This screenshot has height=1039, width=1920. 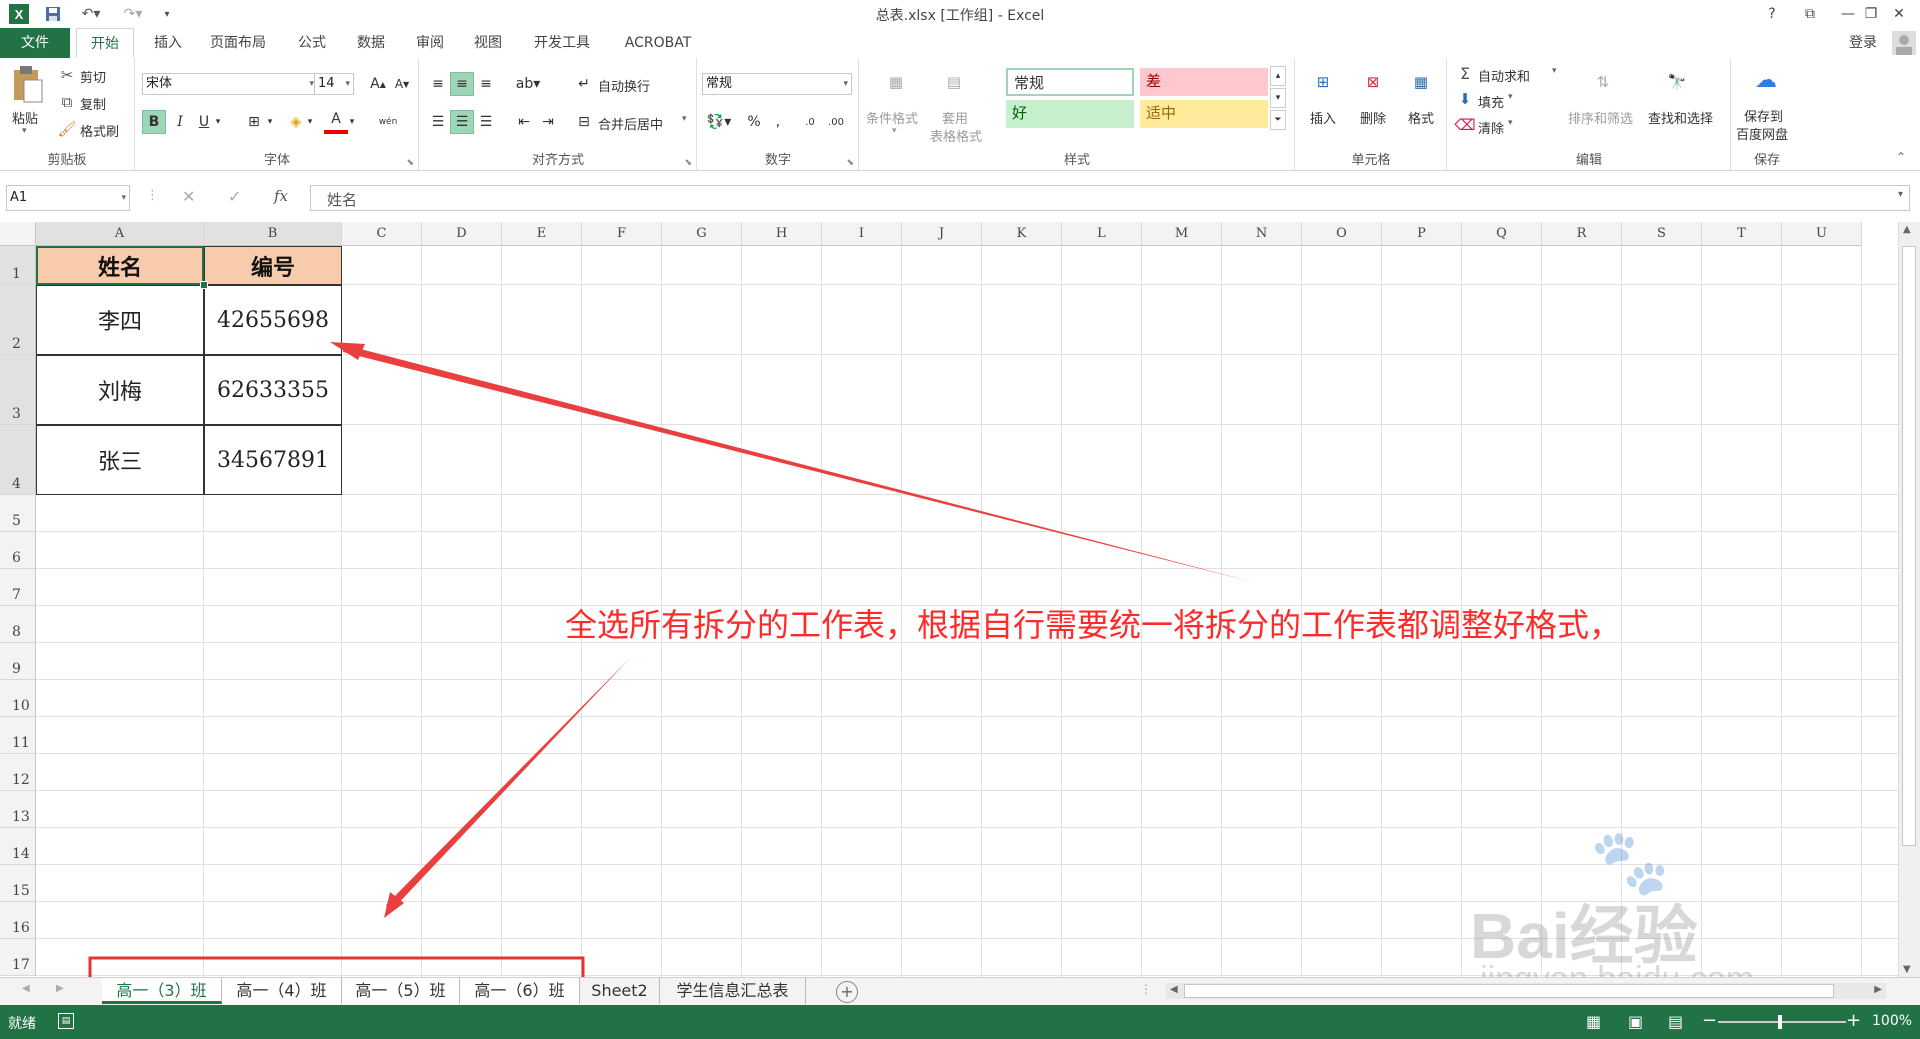 What do you see at coordinates (624, 85) in the screenshot?
I see `wrap-text-button: 自动换行` at bounding box center [624, 85].